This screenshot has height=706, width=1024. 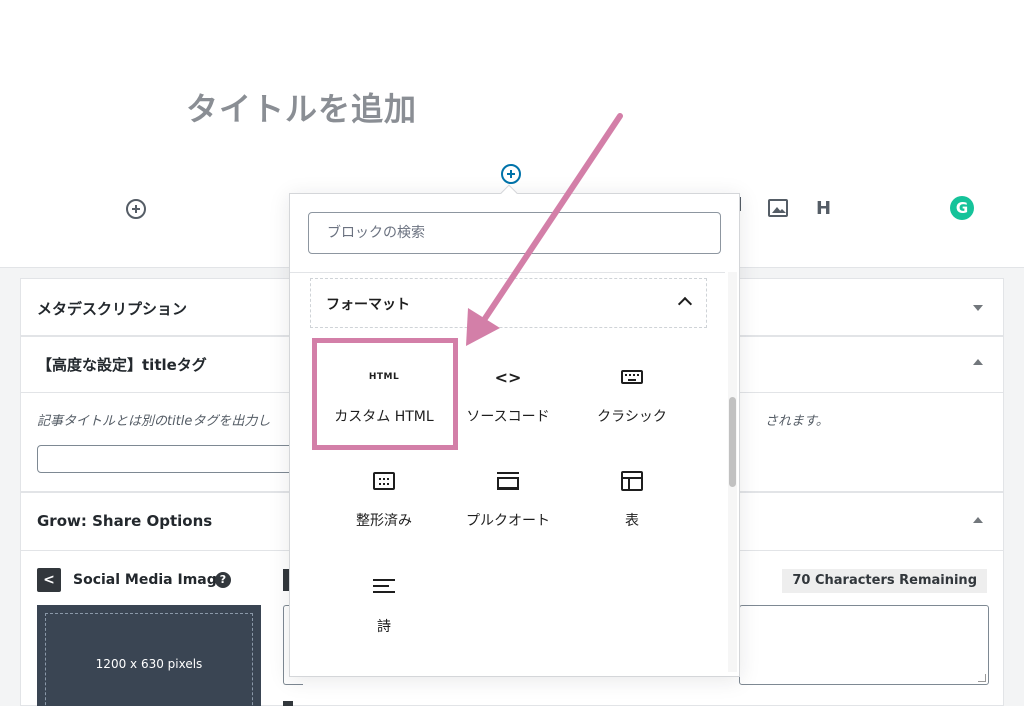 I want to click on social-title-textarea, so click(x=864, y=645).